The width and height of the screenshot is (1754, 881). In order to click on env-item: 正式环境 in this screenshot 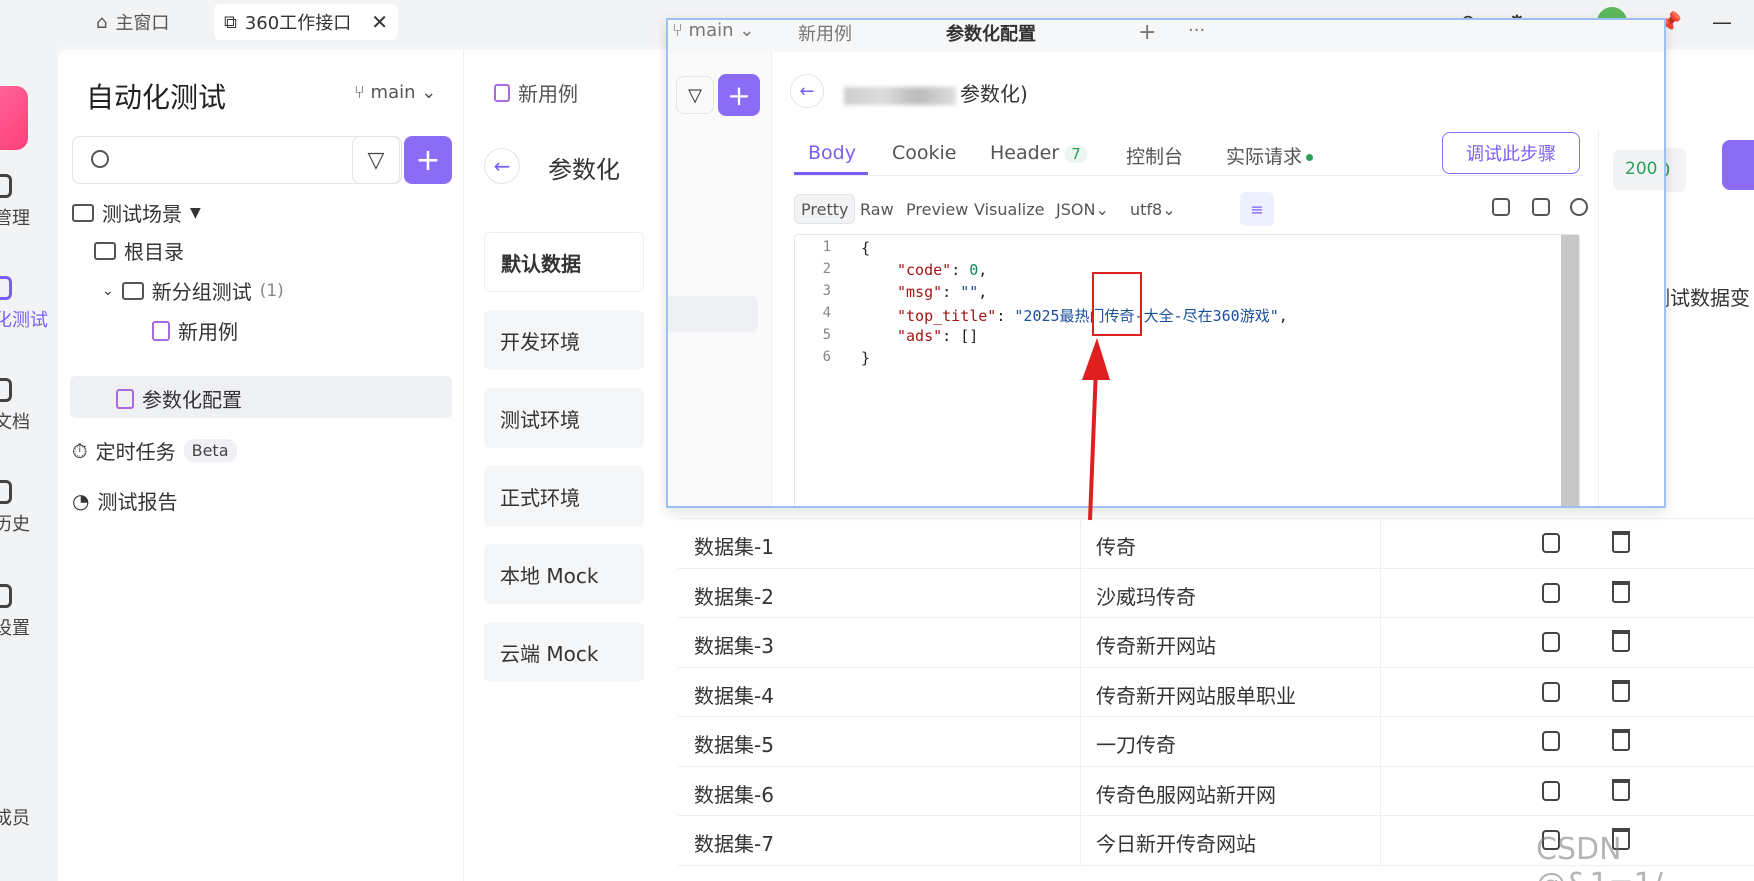, I will do `click(564, 496)`.